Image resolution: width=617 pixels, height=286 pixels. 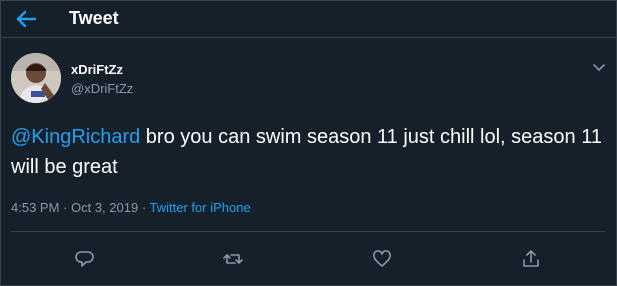 What do you see at coordinates (104, 207) in the screenshot?
I see `tweet-date: Oct 3, 2019` at bounding box center [104, 207].